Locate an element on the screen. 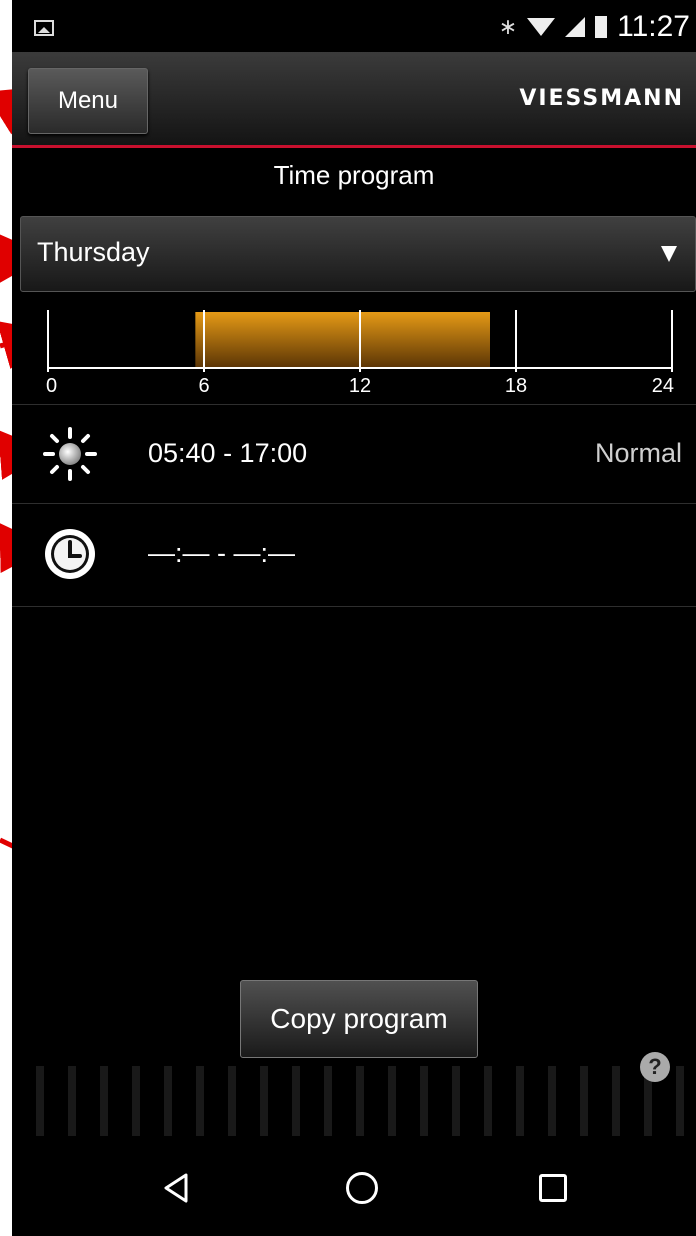 The image size is (696, 1236). sun-icon is located at coordinates (70, 454).